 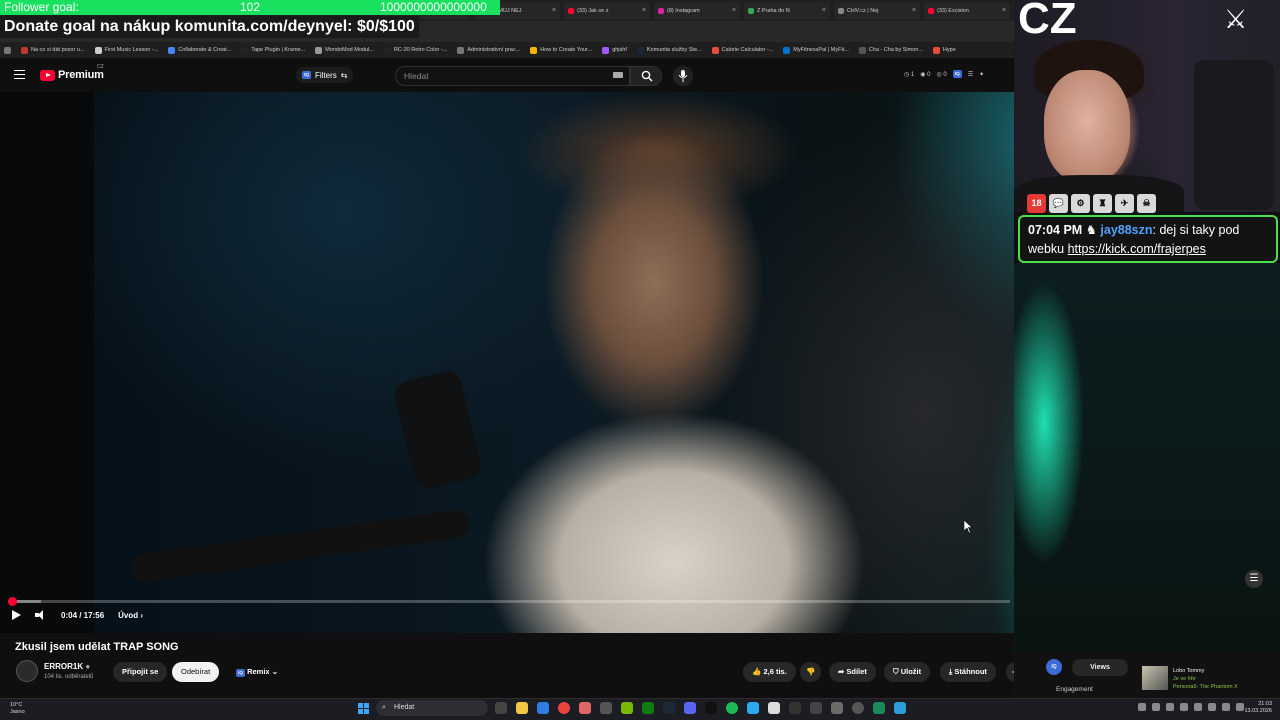 I want to click on app-arrow-icon, so click(x=606, y=708).